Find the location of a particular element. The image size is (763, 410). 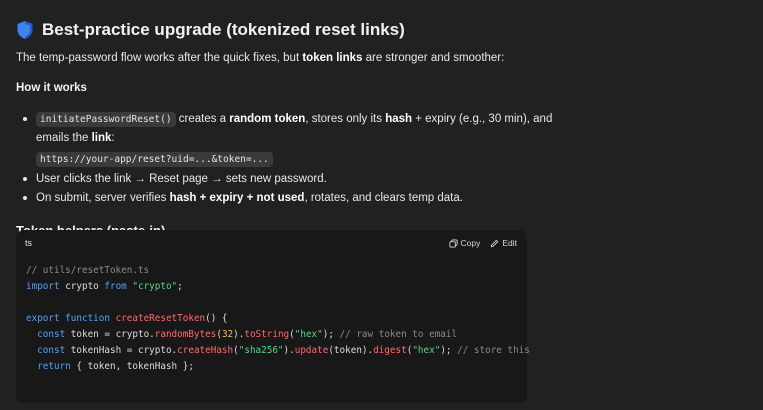

intro-text-end: are stronger and smoother: is located at coordinates (433, 58).